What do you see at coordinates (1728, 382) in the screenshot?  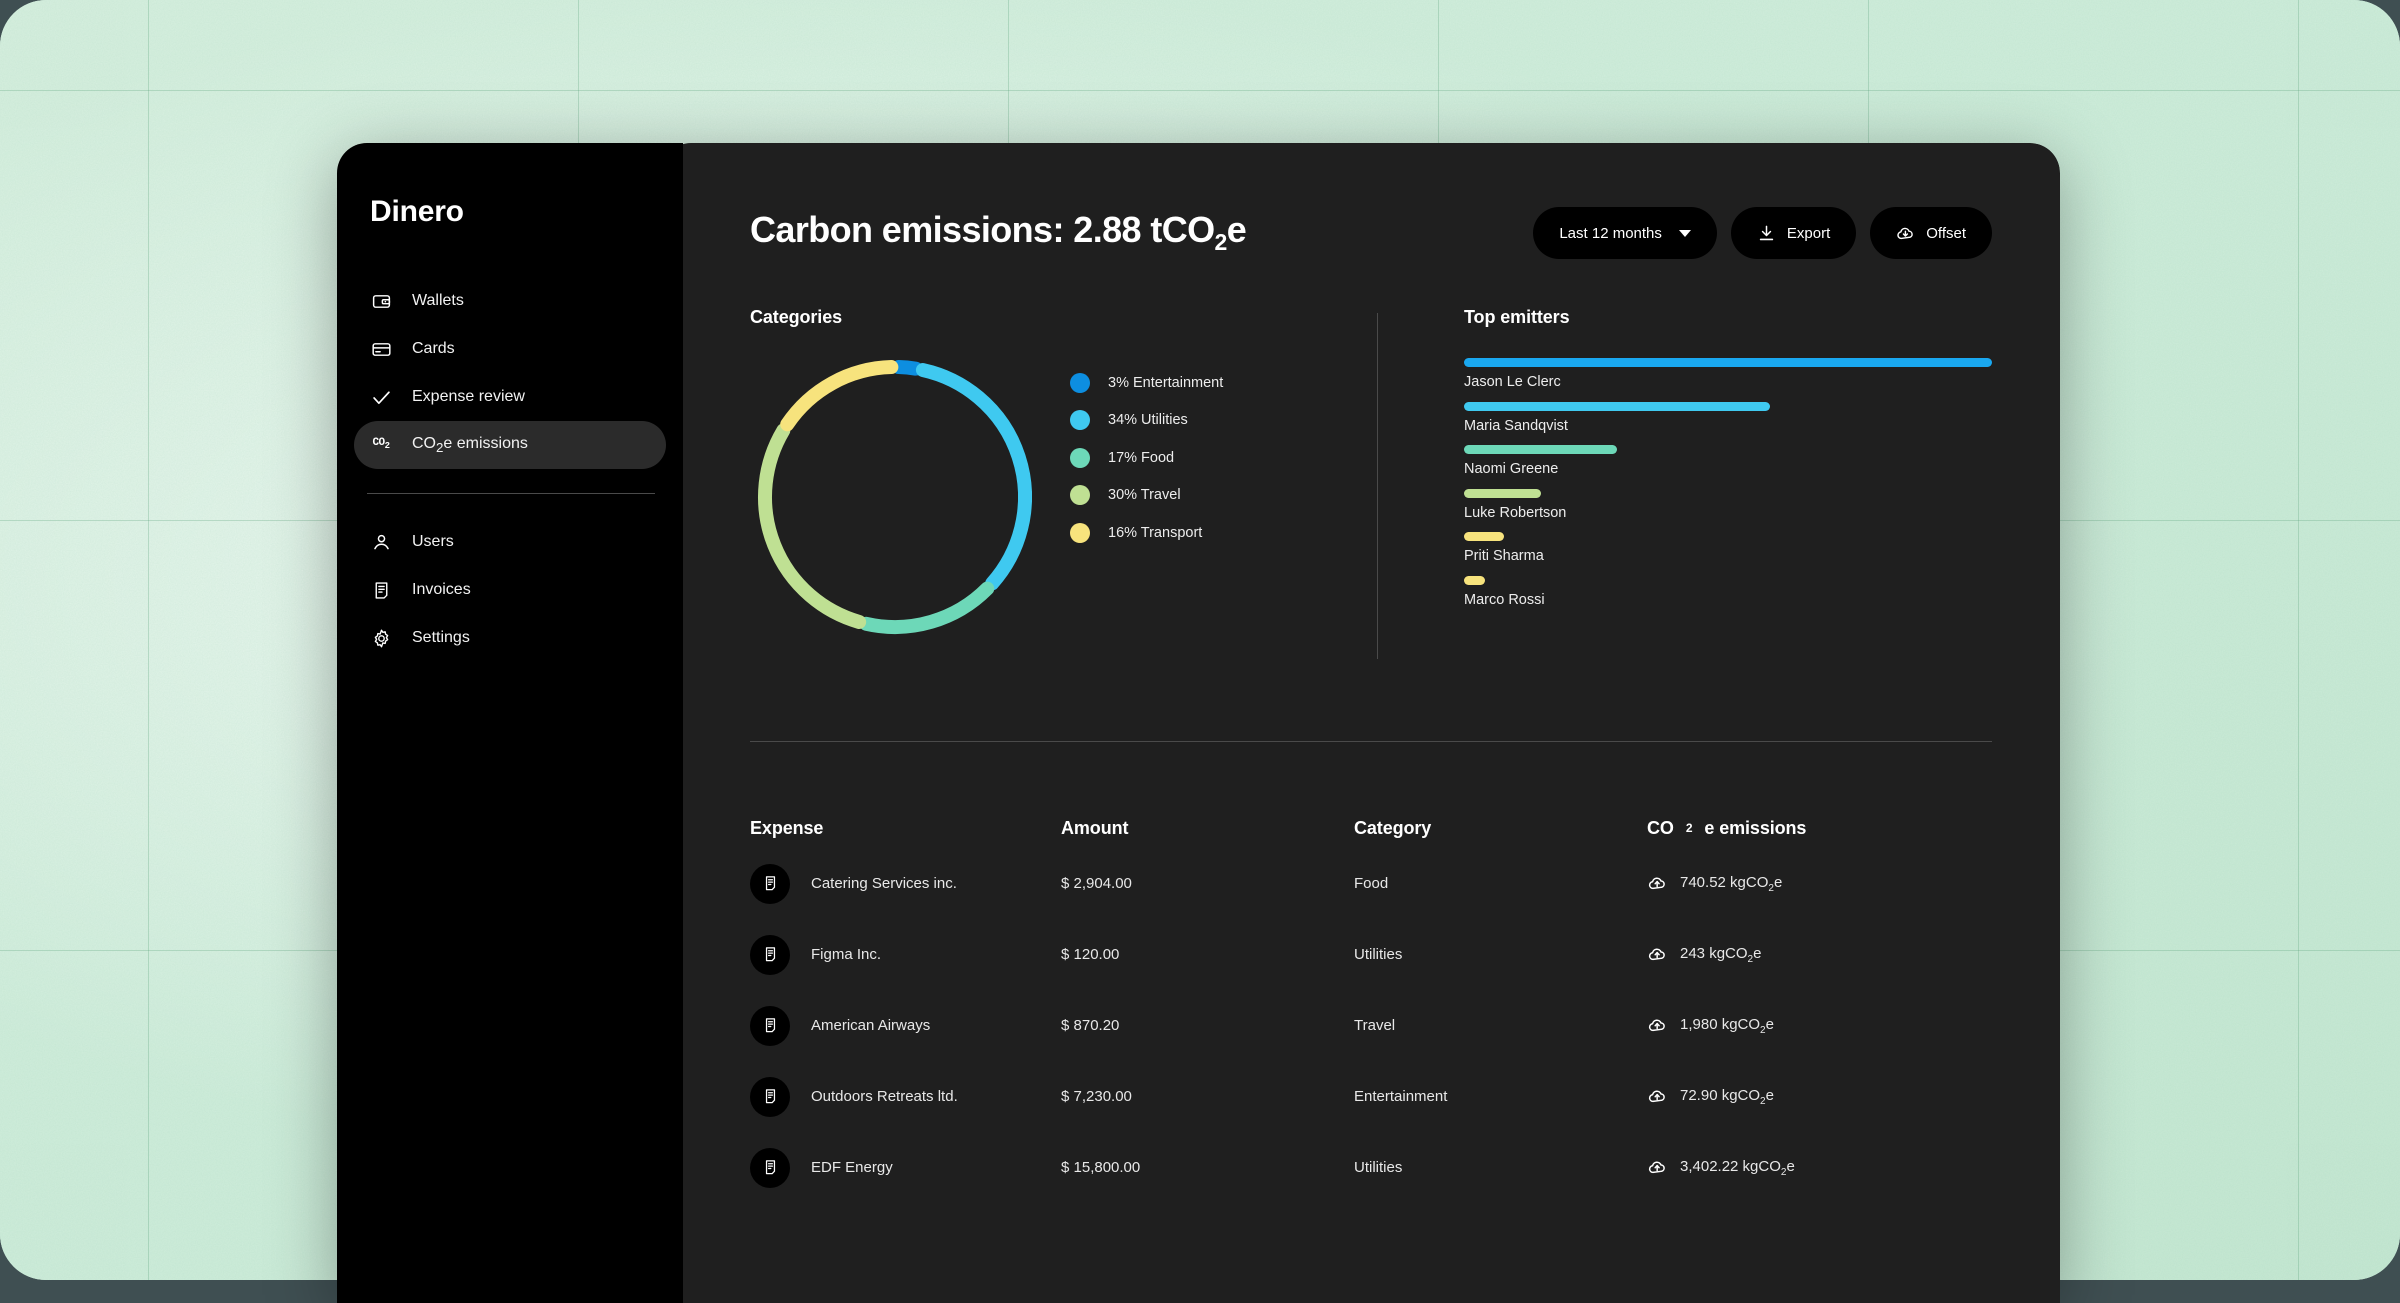 I see `emitter-name: Jason Le Clerc` at bounding box center [1728, 382].